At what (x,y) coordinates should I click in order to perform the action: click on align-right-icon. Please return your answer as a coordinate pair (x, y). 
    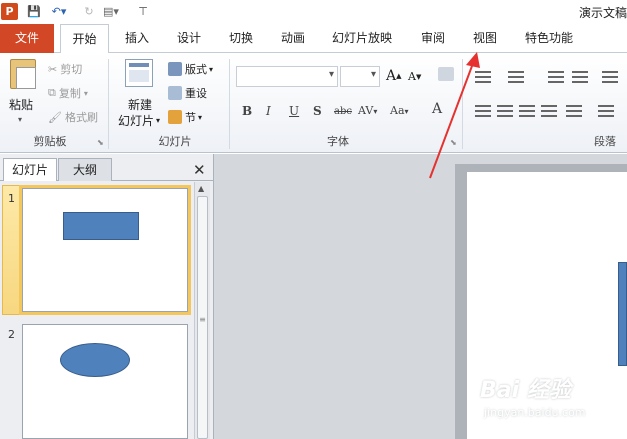
    Looking at the image, I should click on (527, 111).